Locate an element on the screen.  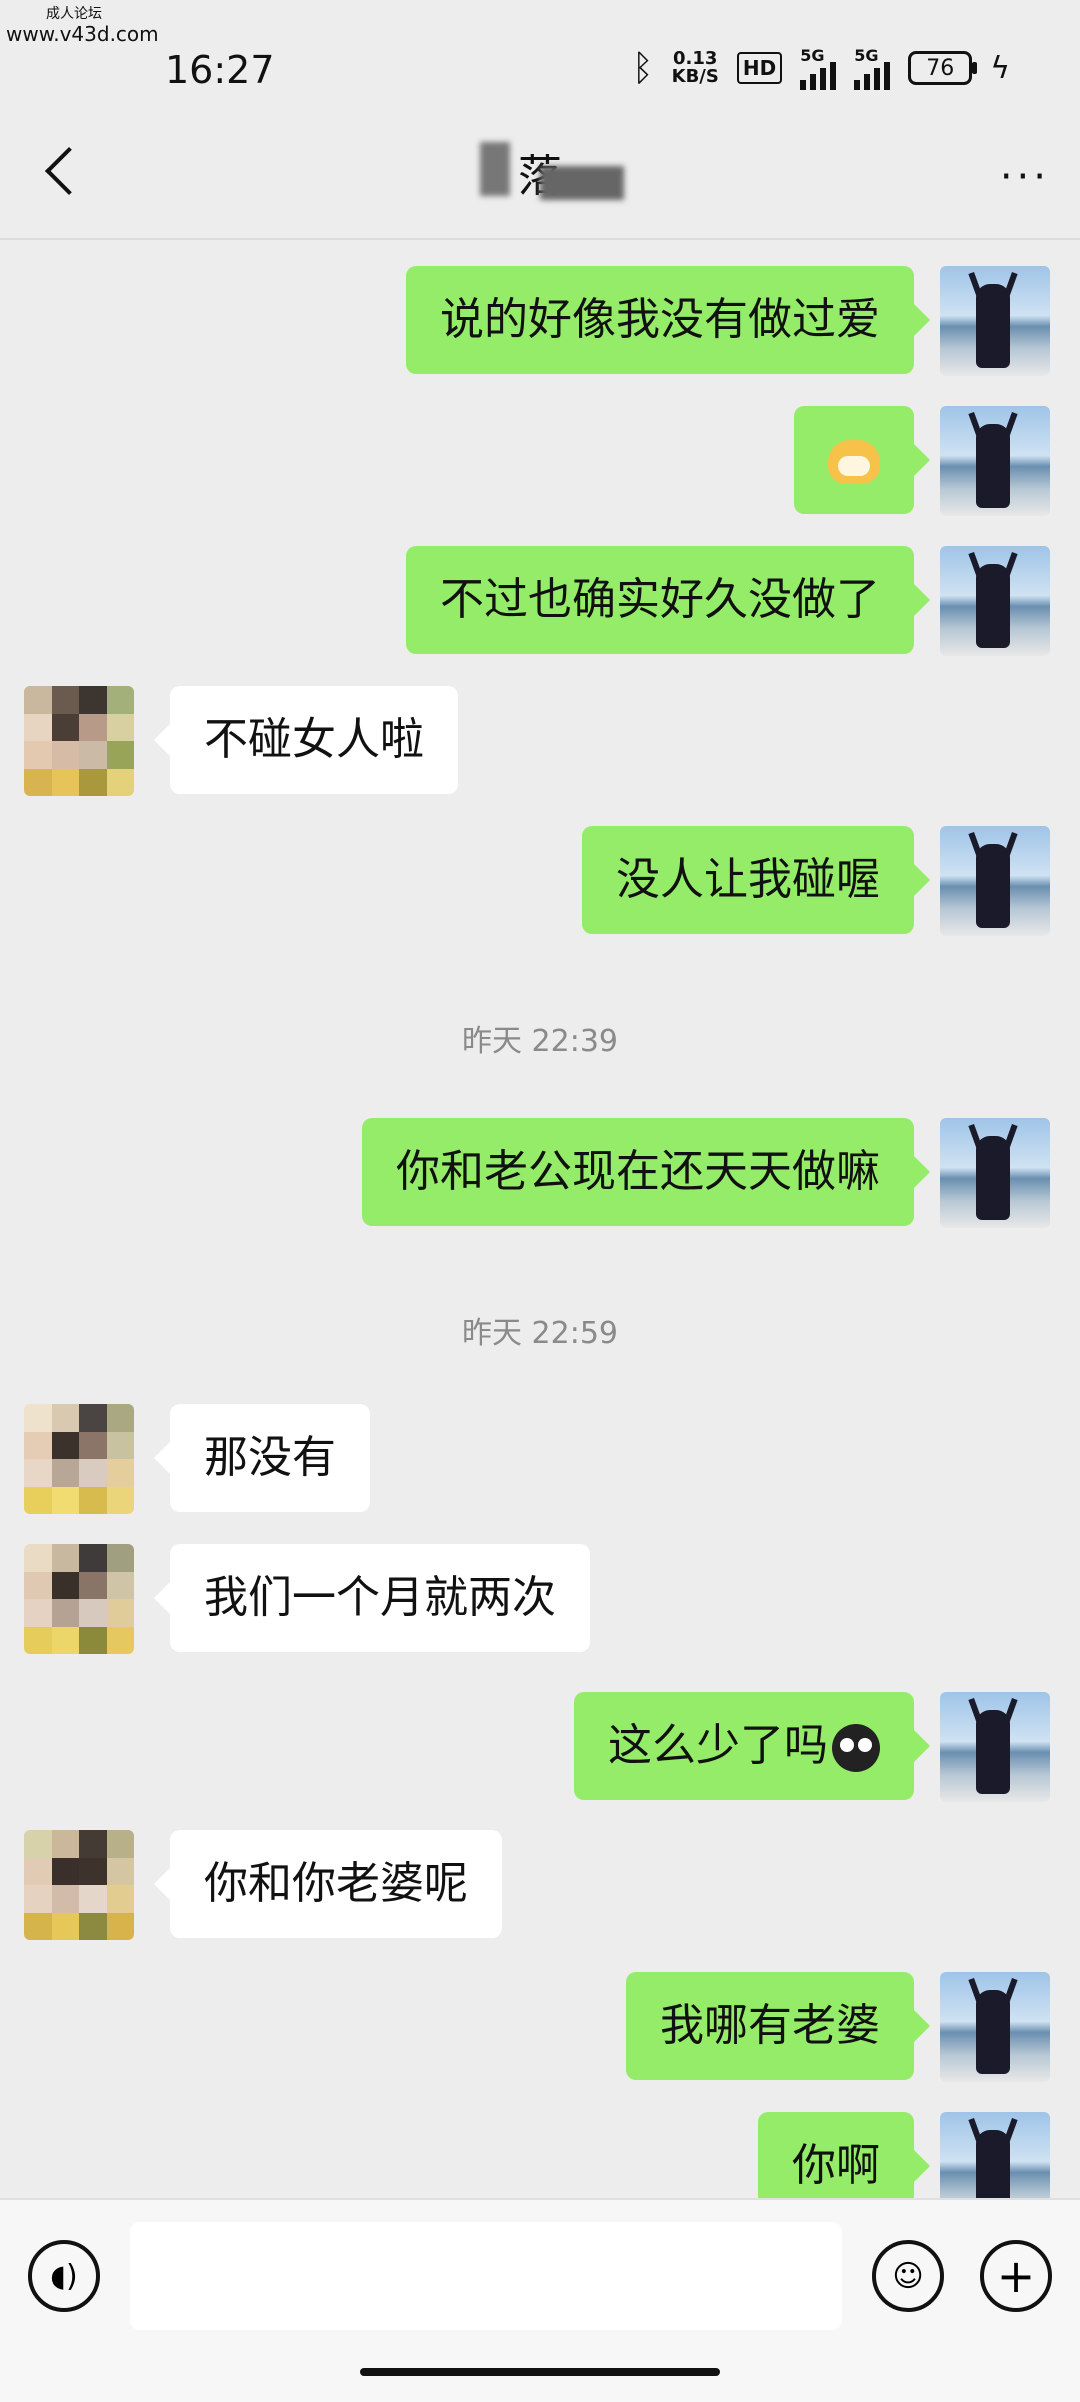
message-bubble-sent: 我哪有老婆 is located at coordinates (778, 2026).